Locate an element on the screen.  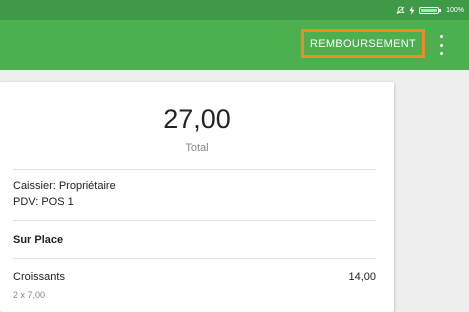
status-icons: 100% is located at coordinates (430, 10).